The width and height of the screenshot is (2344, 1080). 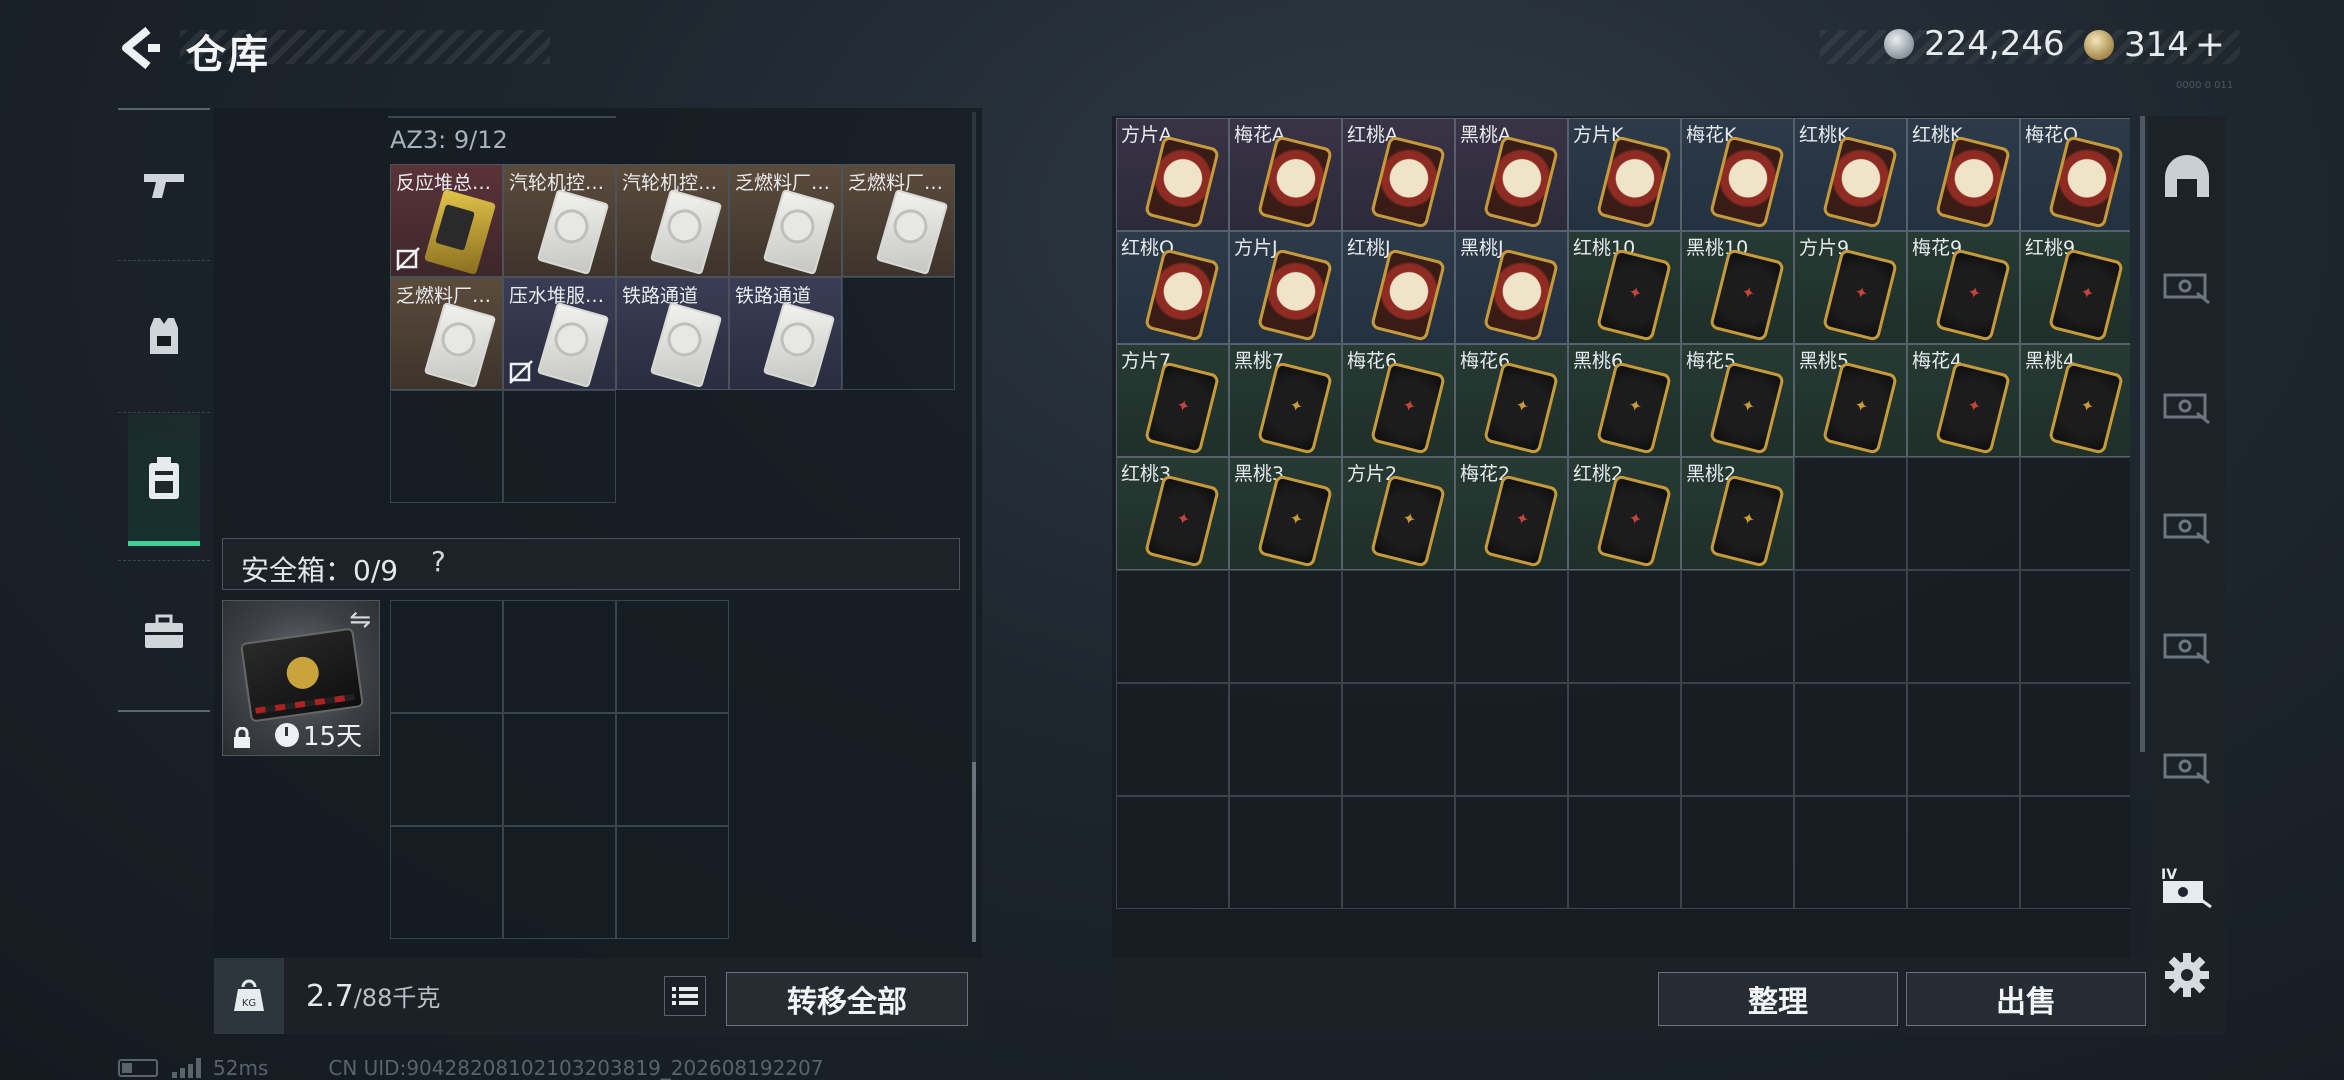 I want to click on nav-armor, so click(x=164, y=336).